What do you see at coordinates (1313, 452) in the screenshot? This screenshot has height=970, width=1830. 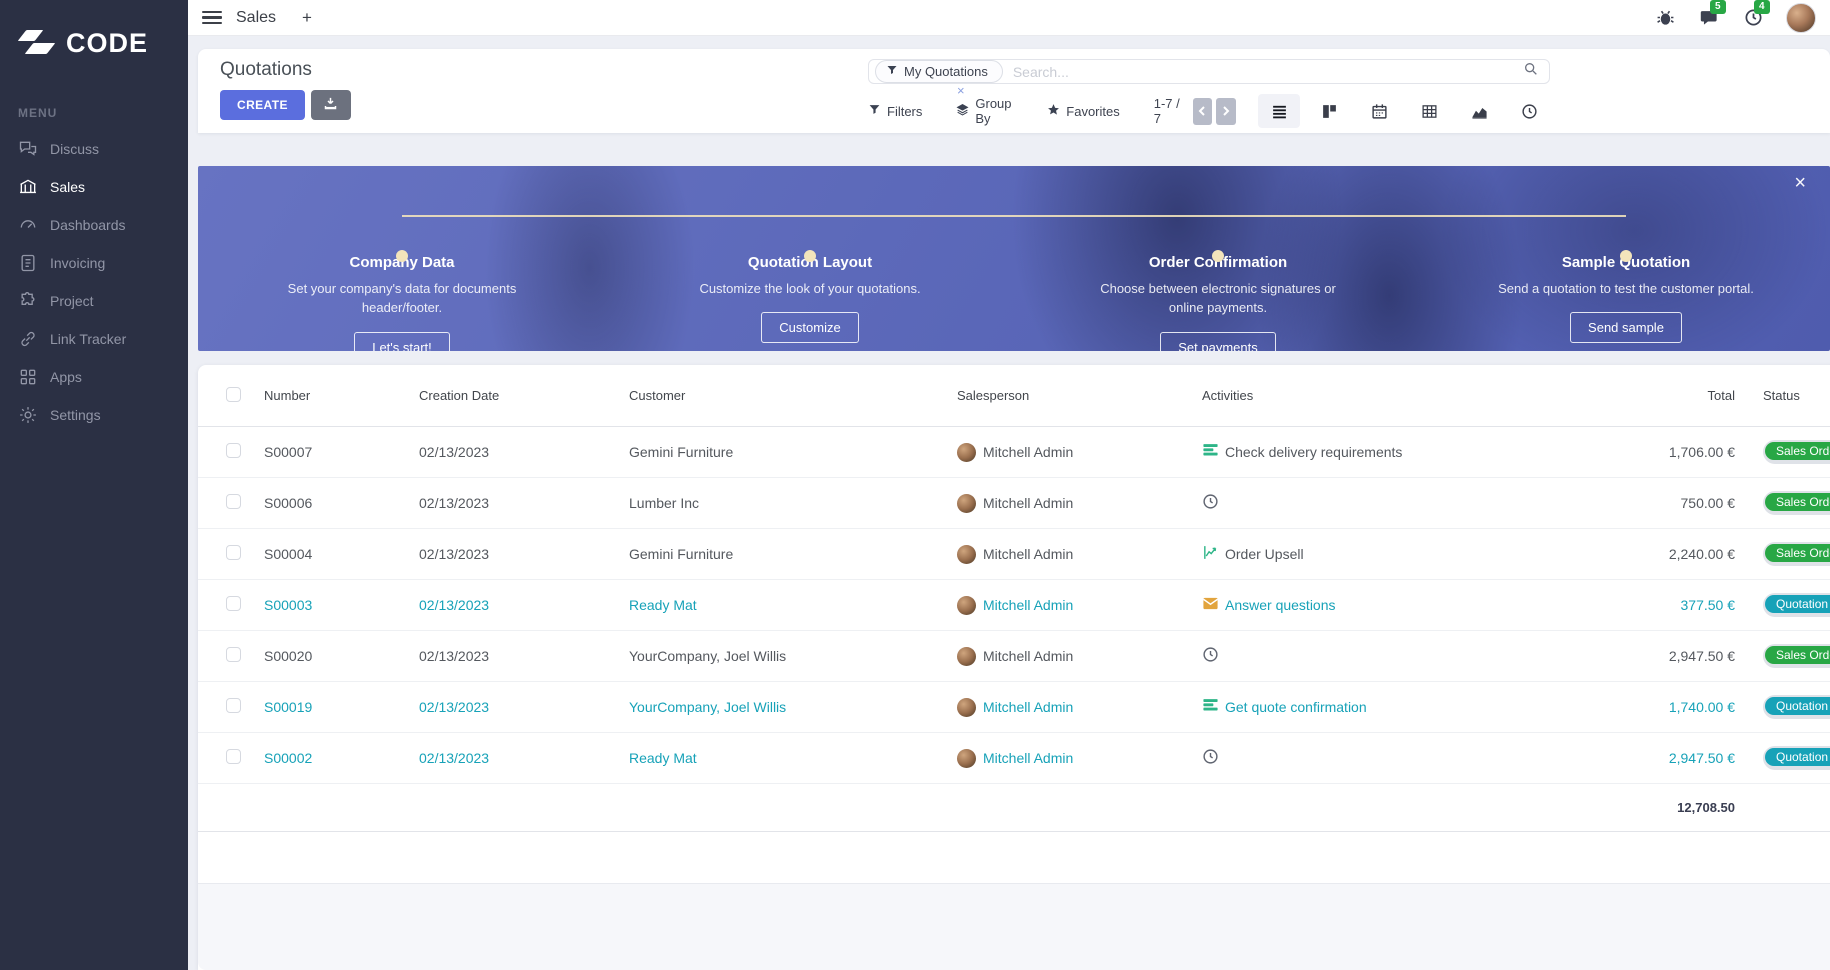 I see `cell-activity: Check delivery requirements` at bounding box center [1313, 452].